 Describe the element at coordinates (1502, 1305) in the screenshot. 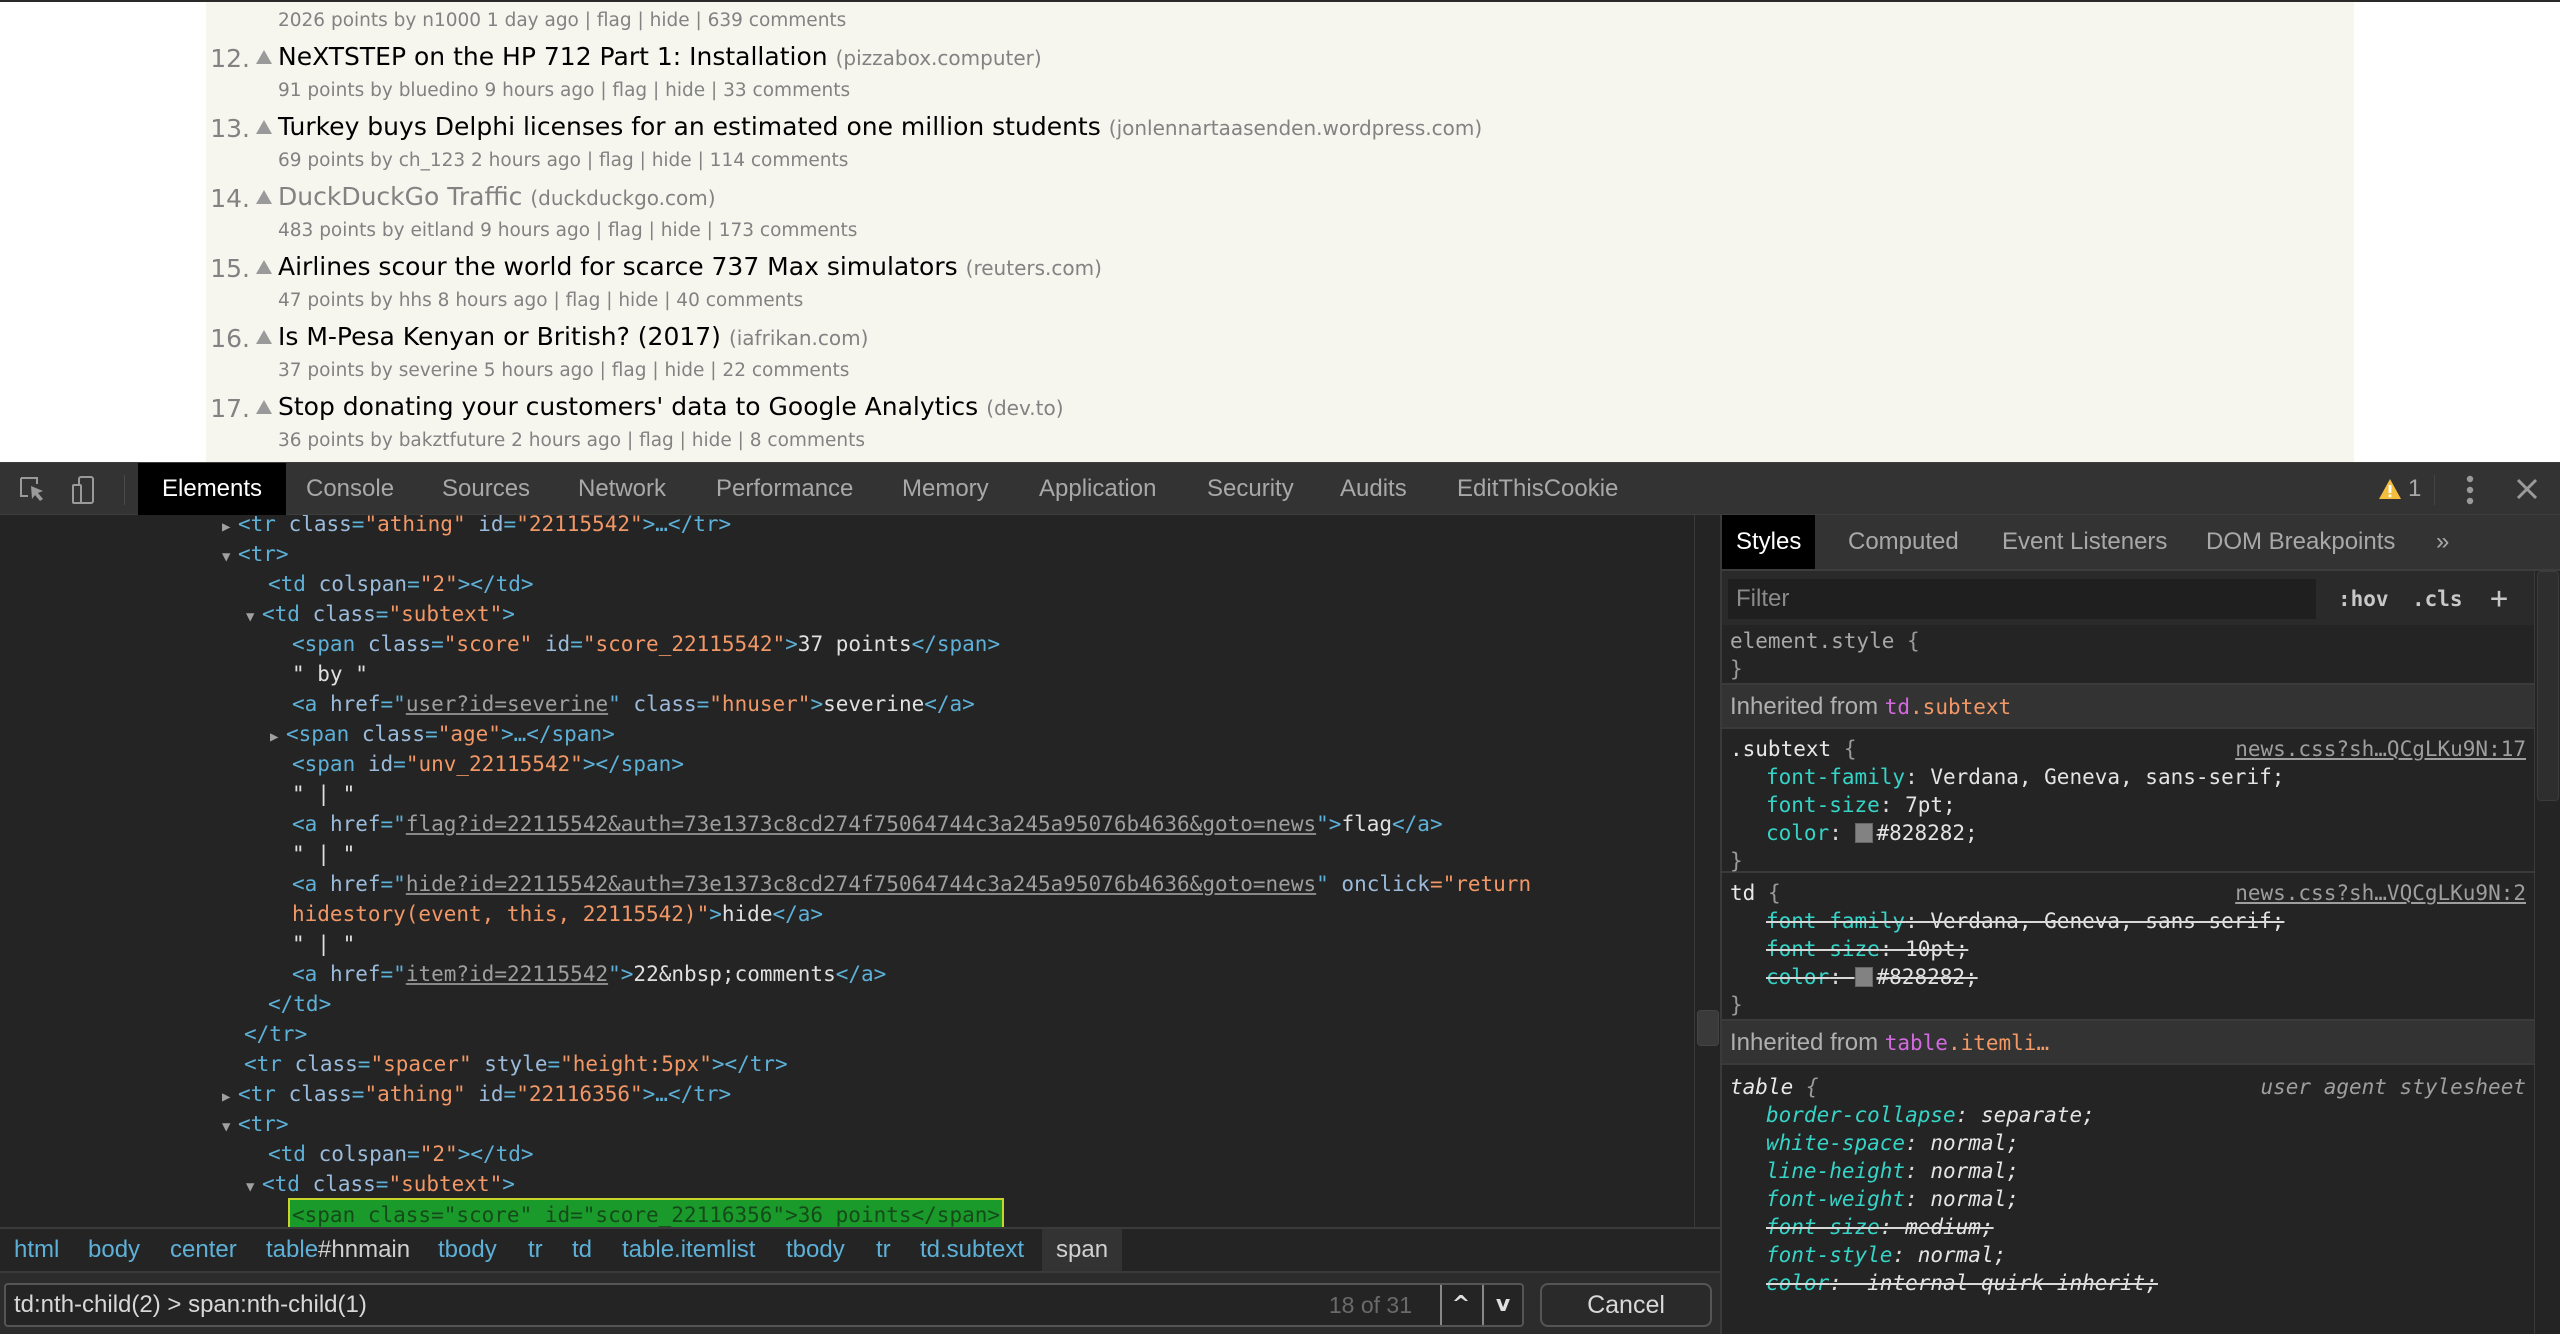

I see `search-next-button: v` at that location.